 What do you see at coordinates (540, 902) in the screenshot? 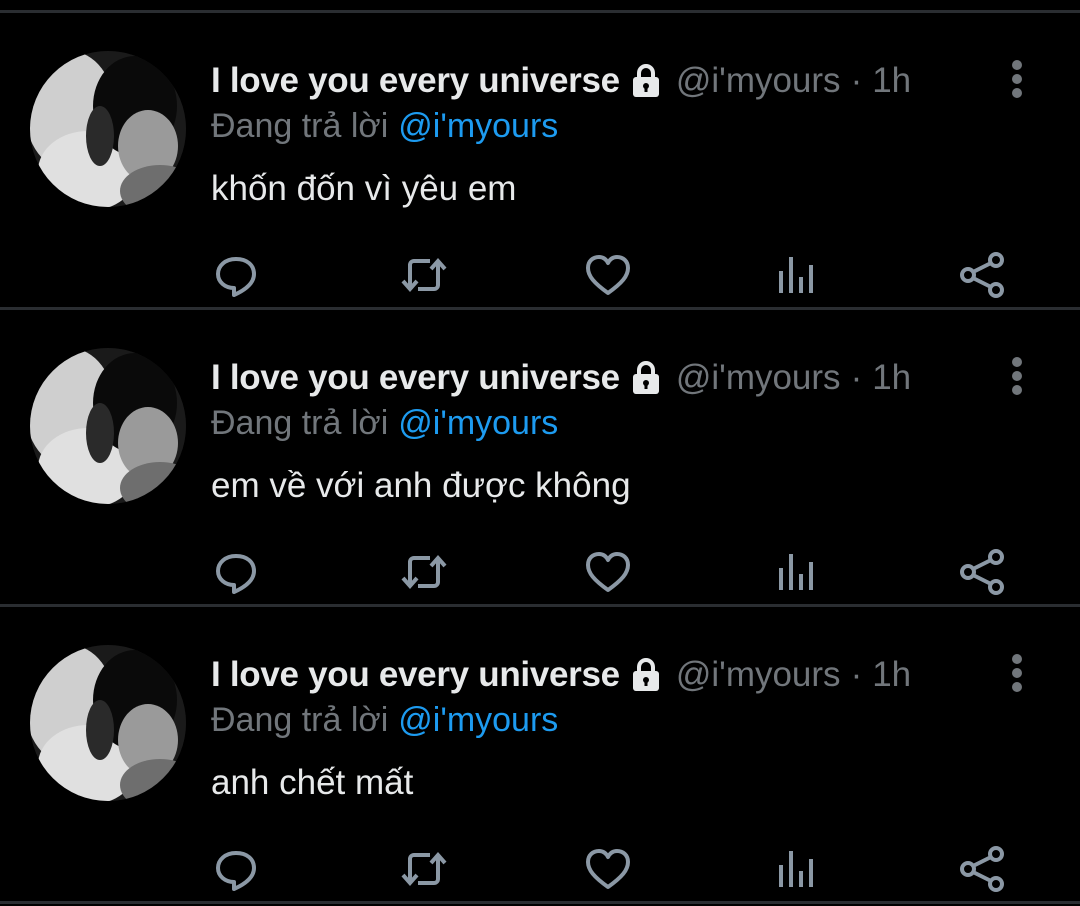
I see `divider` at bounding box center [540, 902].